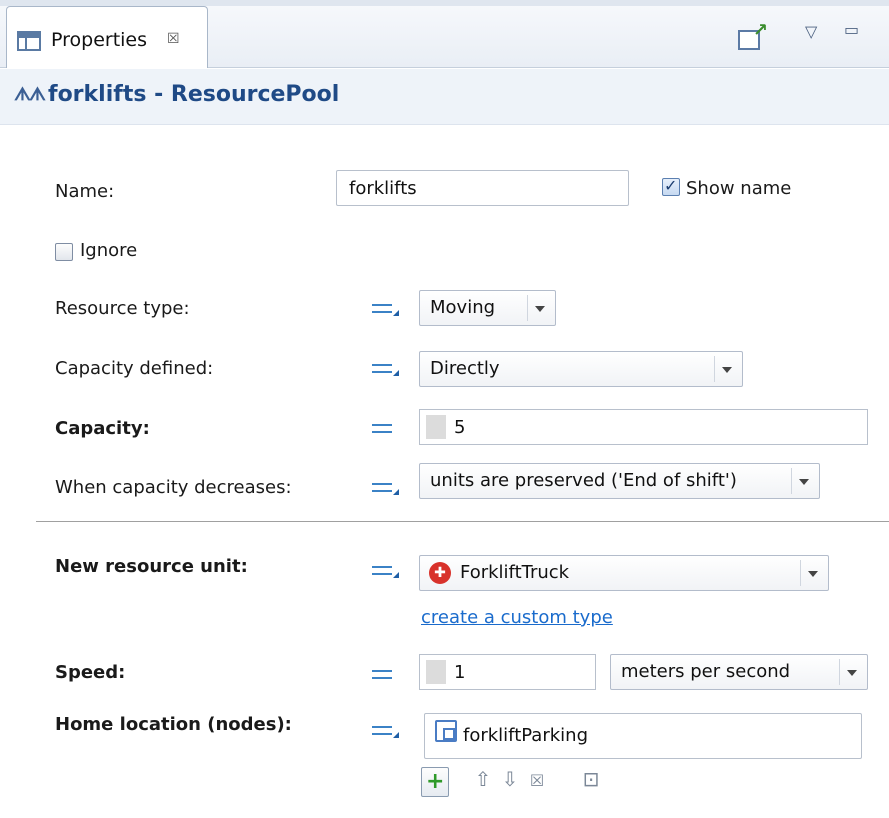  I want to click on move-down-icon: ⇩, so click(510, 782).